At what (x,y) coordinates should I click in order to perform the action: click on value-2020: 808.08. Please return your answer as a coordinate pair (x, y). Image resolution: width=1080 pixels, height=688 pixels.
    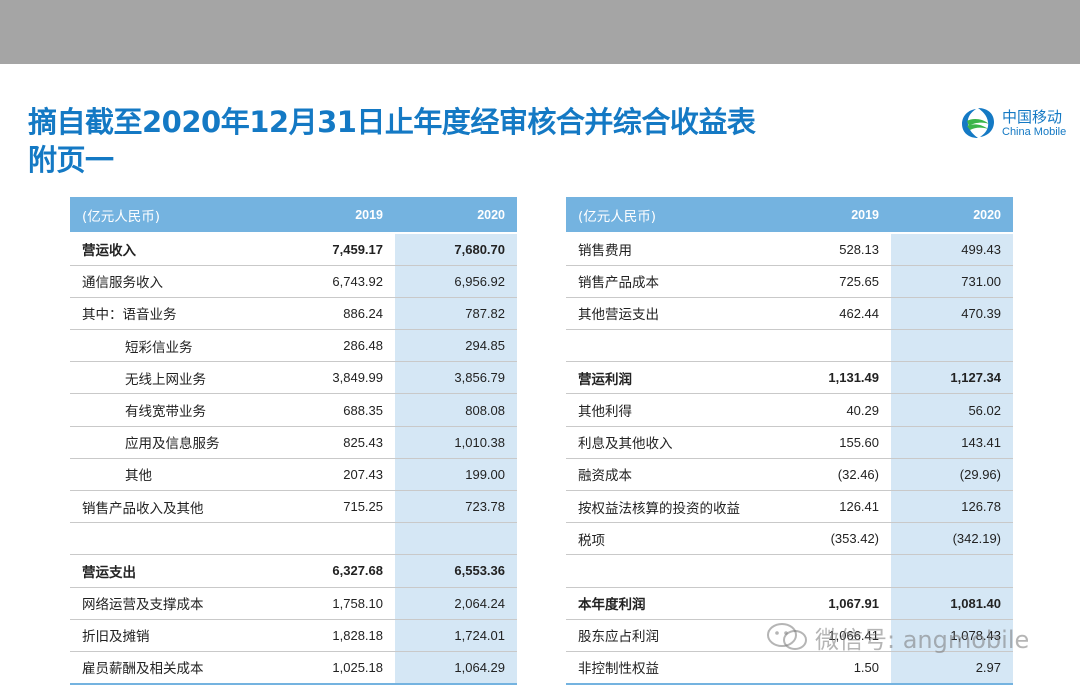
    Looking at the image, I should click on (456, 410).